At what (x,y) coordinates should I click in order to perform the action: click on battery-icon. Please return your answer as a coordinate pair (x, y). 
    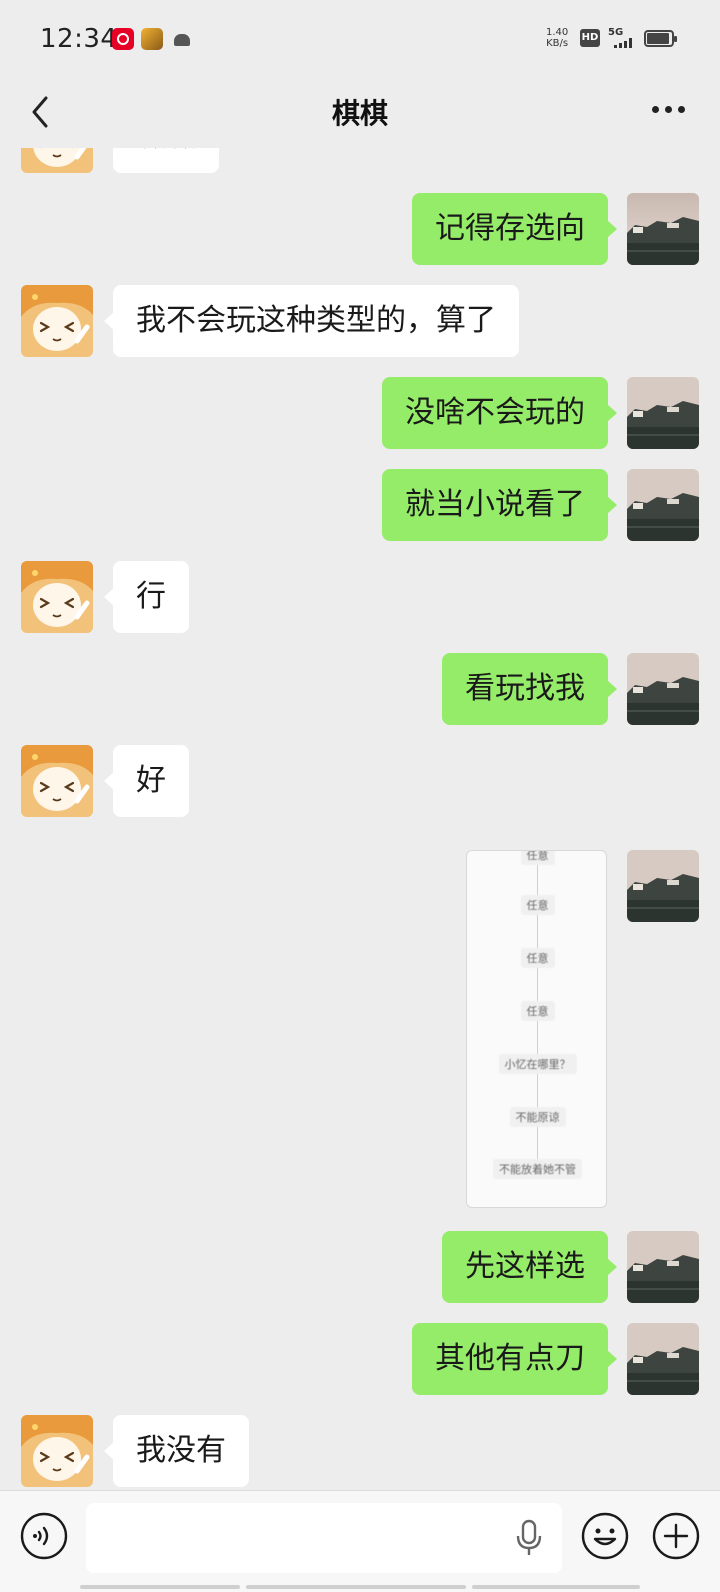
    Looking at the image, I should click on (660, 38).